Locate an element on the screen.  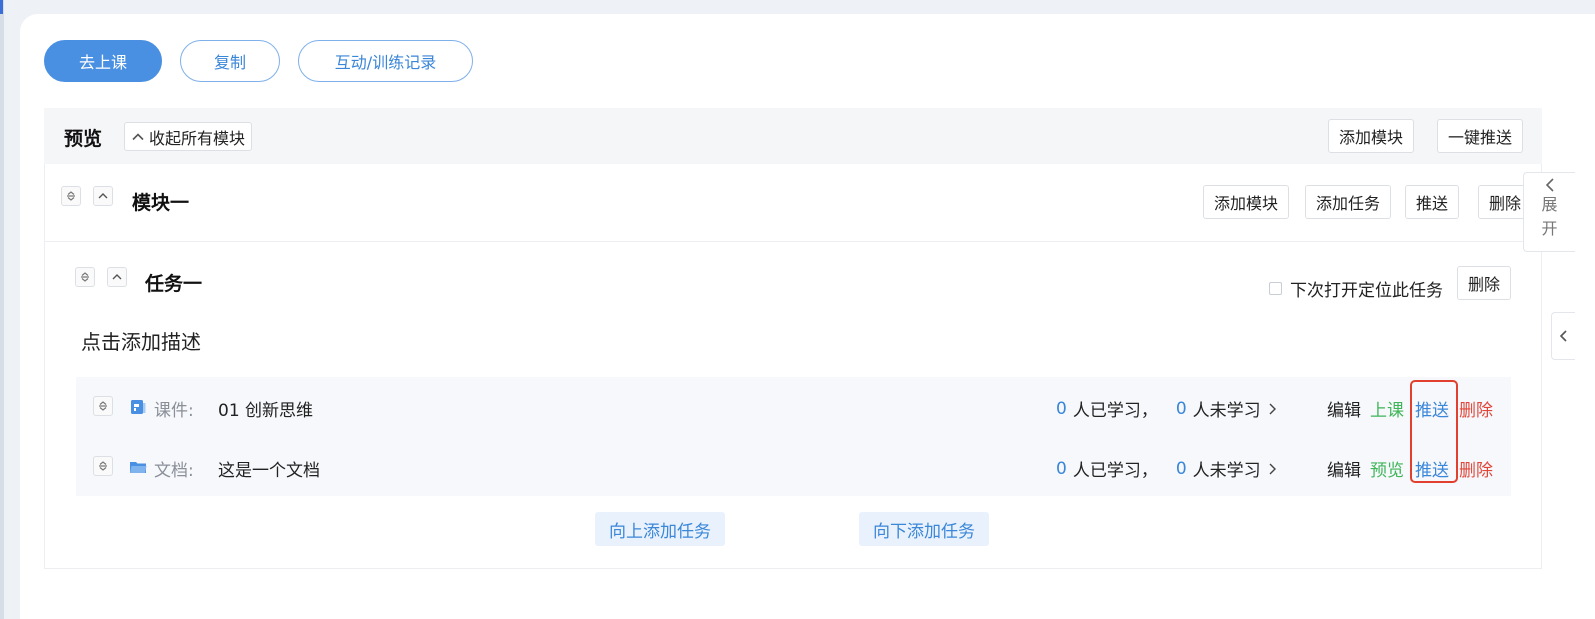
module-header: 模块一 添加模块 添加任务 推送 删除 is located at coordinates (794, 203).